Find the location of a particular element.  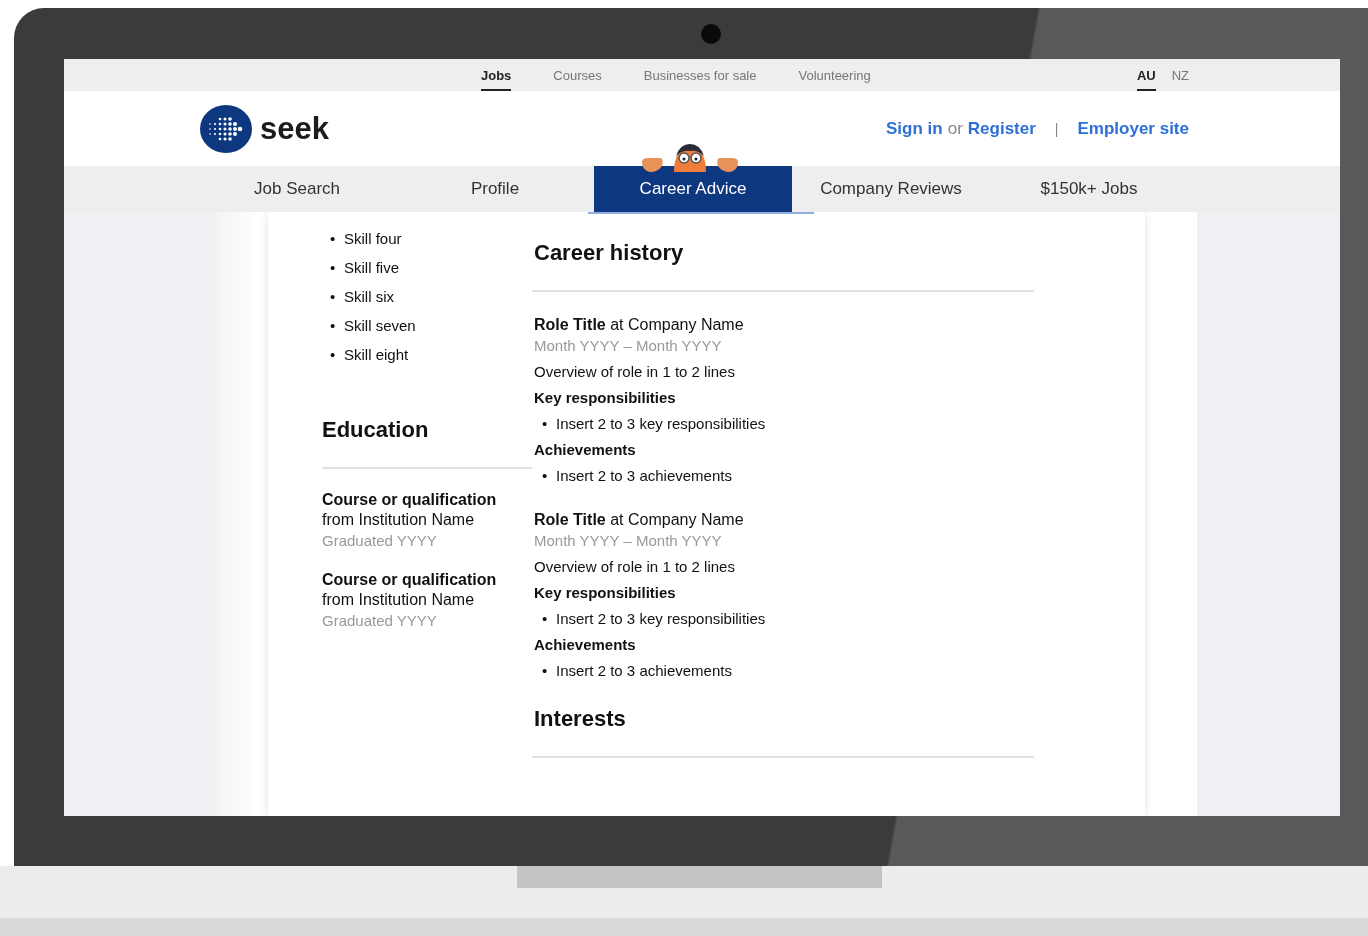

nav-tab: Company Reviews is located at coordinates (891, 189).